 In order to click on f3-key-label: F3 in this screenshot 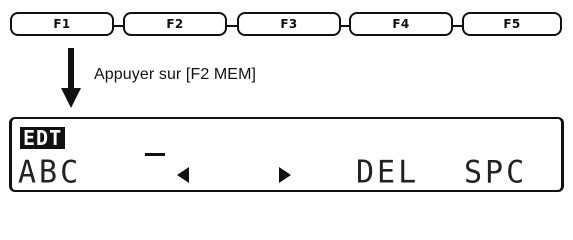, I will do `click(289, 24)`.